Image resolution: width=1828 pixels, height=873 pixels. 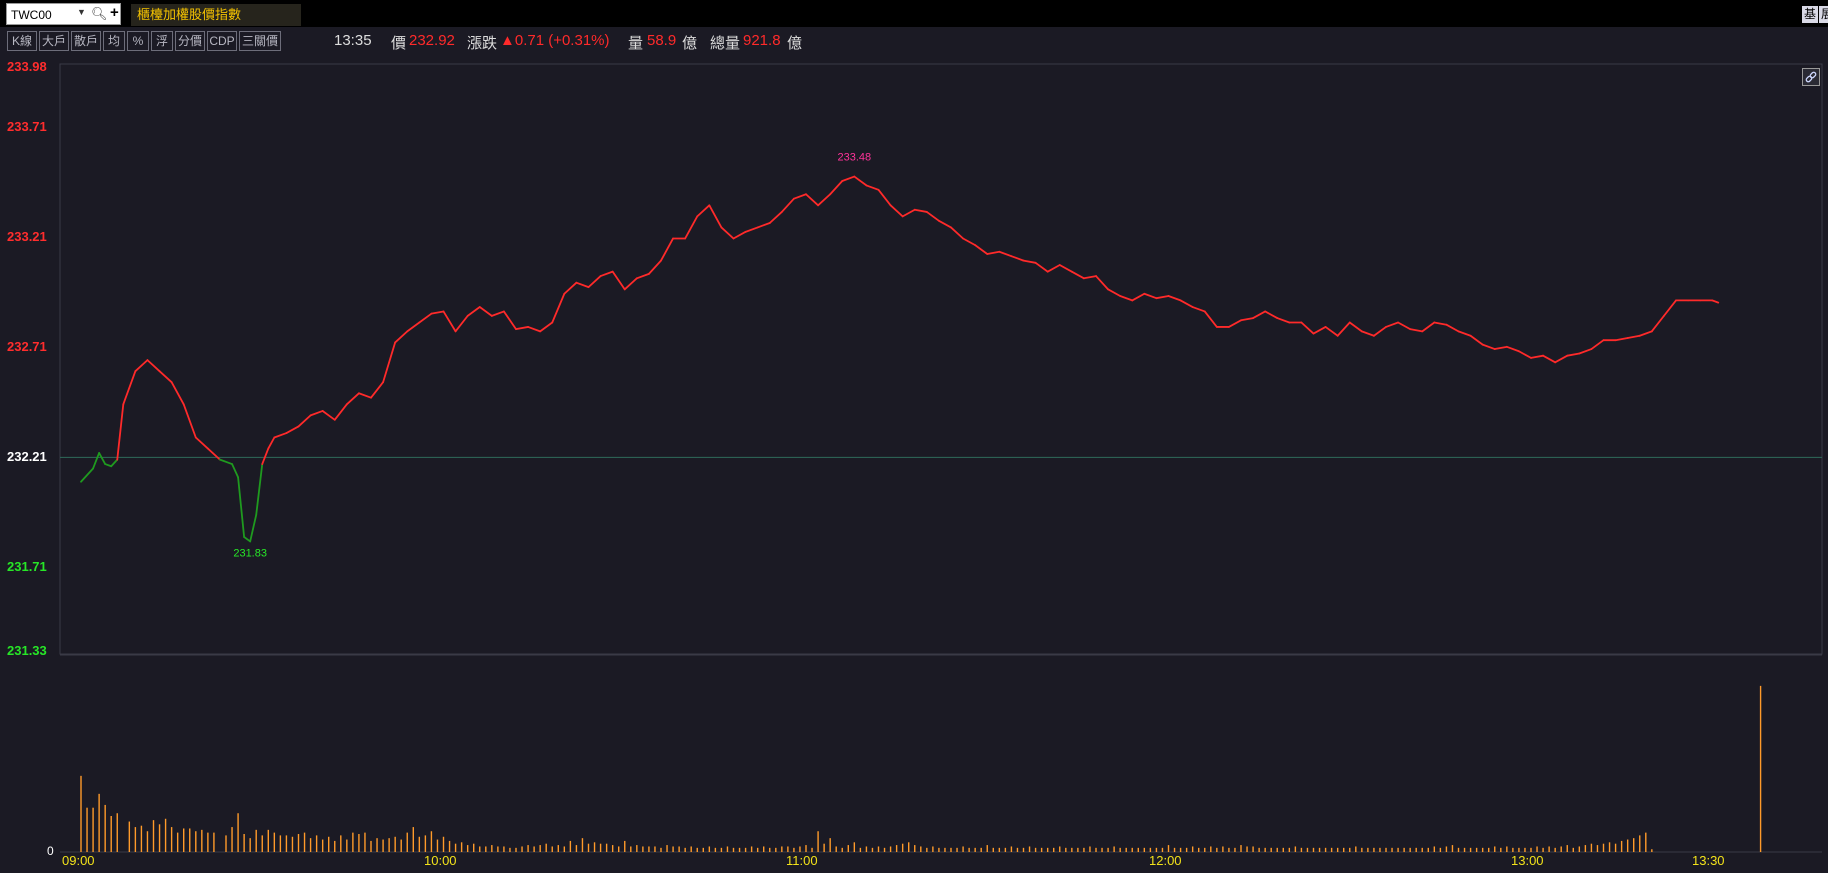 What do you see at coordinates (855, 158) in the screenshot?
I see `high-price-label: 233.48` at bounding box center [855, 158].